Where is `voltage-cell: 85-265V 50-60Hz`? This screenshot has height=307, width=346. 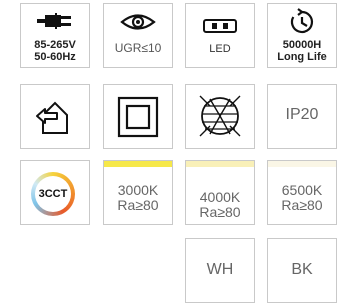 voltage-cell: 85-265V 50-60Hz is located at coordinates (55, 35).